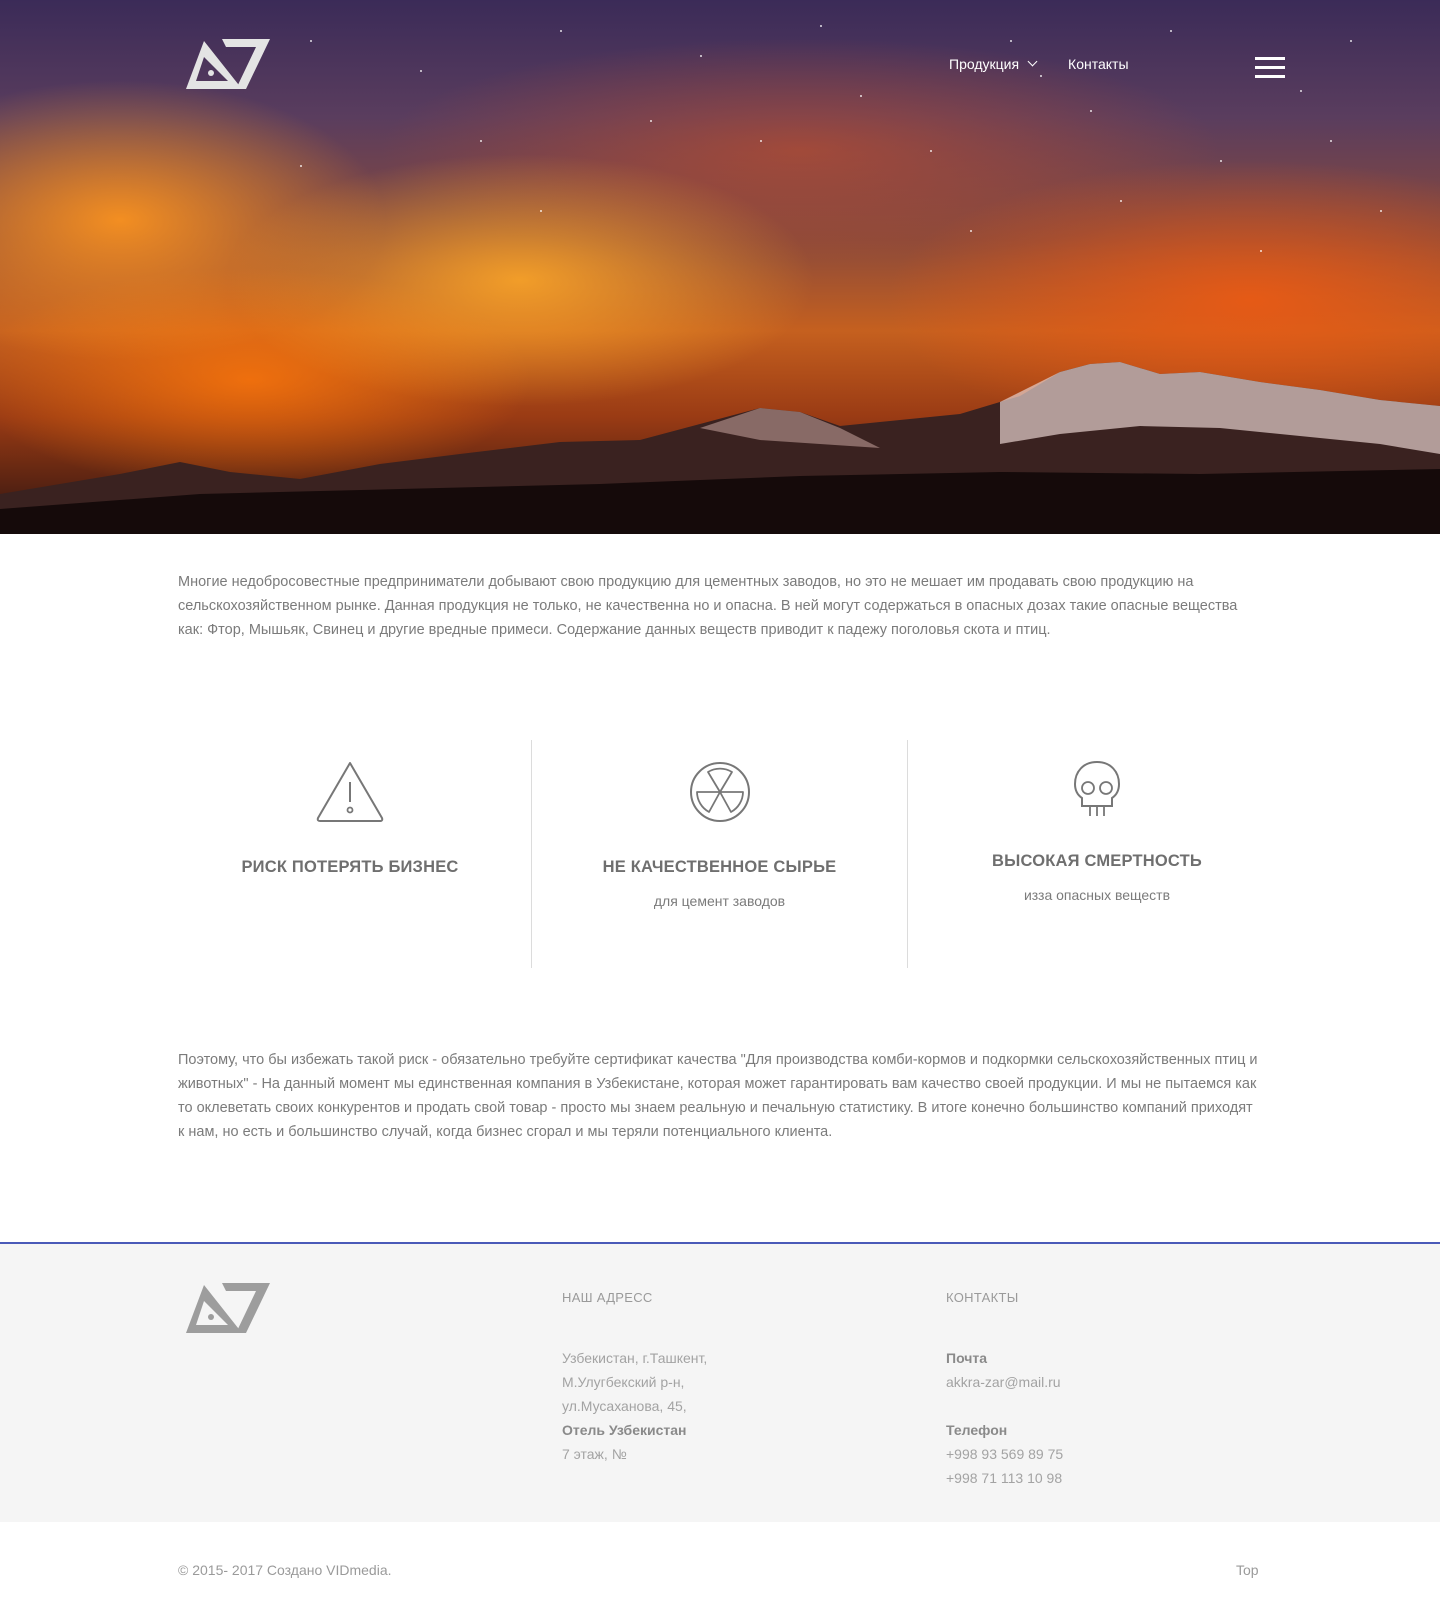  Describe the element at coordinates (285, 1570) in the screenshot. I see `copyright: © 2015- 2017 Создано VIDmedia.` at that location.